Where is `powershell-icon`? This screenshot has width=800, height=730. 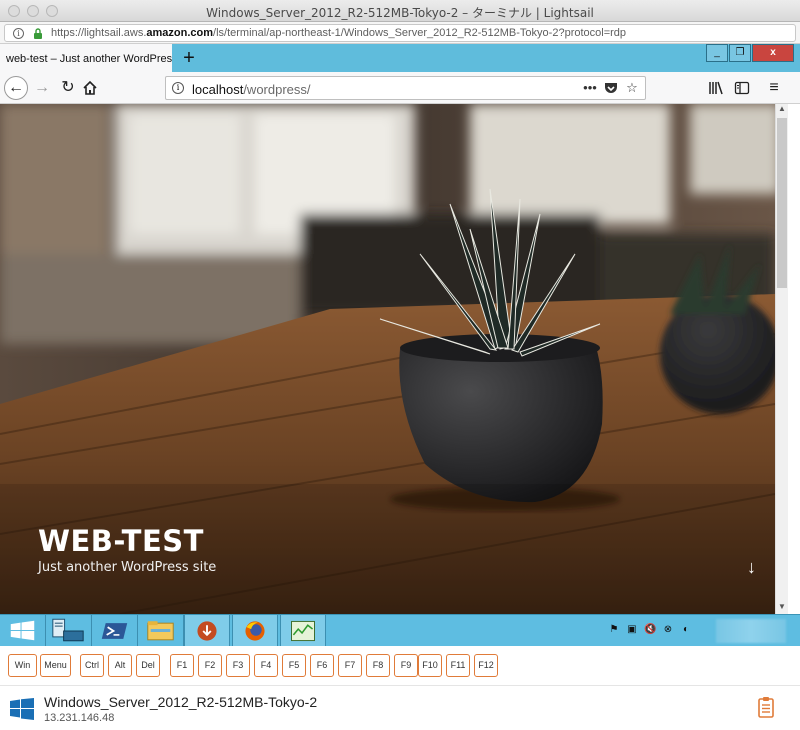
powershell-icon is located at coordinates (115, 631).